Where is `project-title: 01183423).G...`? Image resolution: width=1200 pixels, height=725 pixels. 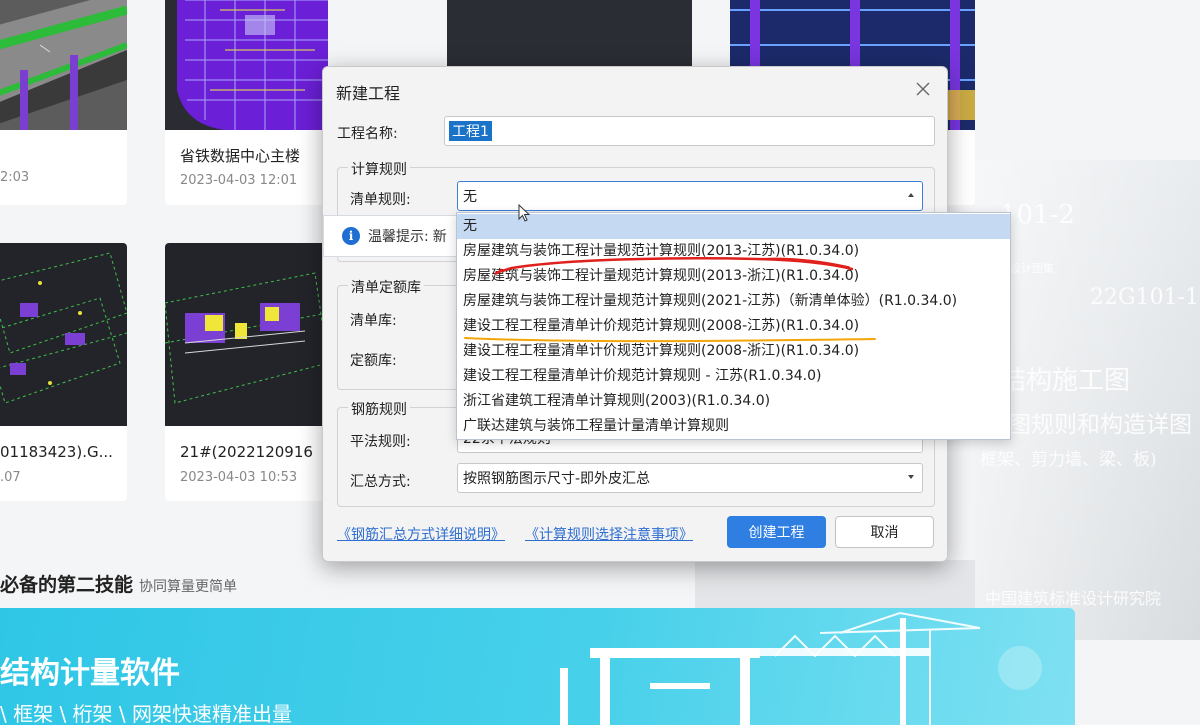 project-title: 01183423).G... is located at coordinates (56, 452).